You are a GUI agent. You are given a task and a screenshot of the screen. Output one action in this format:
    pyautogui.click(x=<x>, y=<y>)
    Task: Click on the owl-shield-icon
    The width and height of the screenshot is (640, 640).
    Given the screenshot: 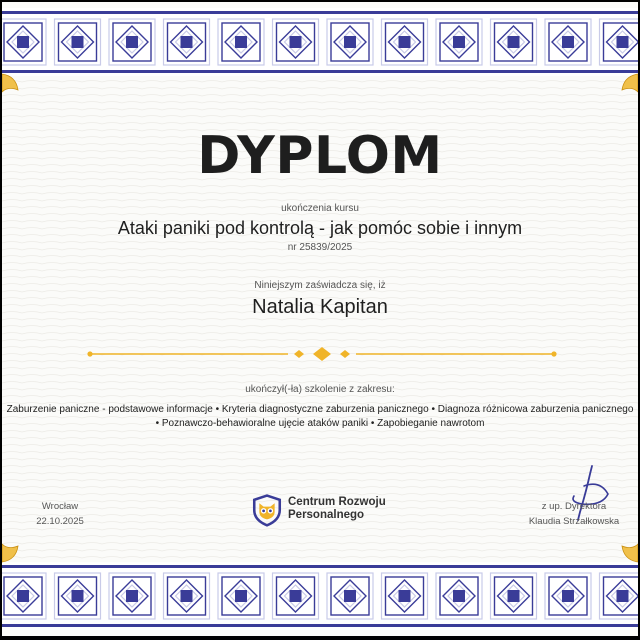 What is the action you would take?
    pyautogui.click(x=267, y=510)
    